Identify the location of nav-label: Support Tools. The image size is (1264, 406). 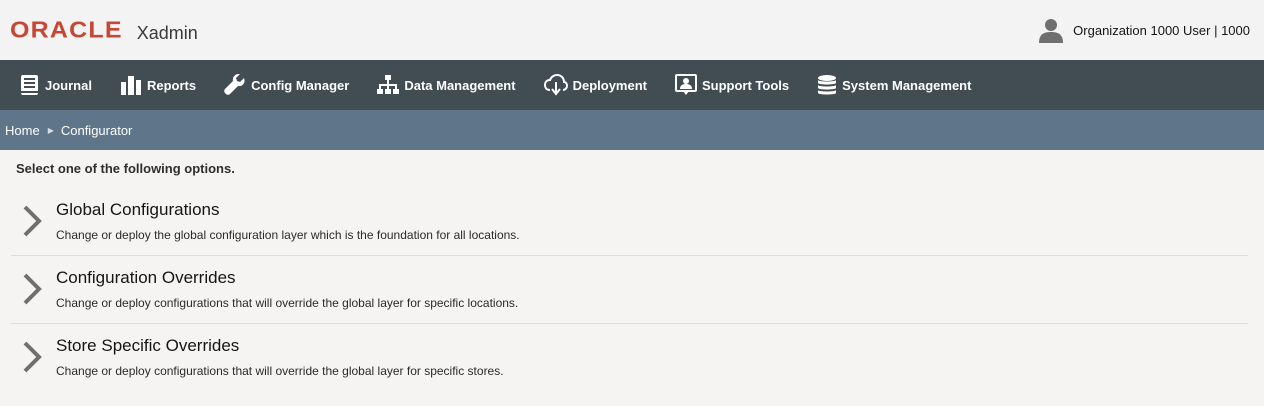
(745, 85).